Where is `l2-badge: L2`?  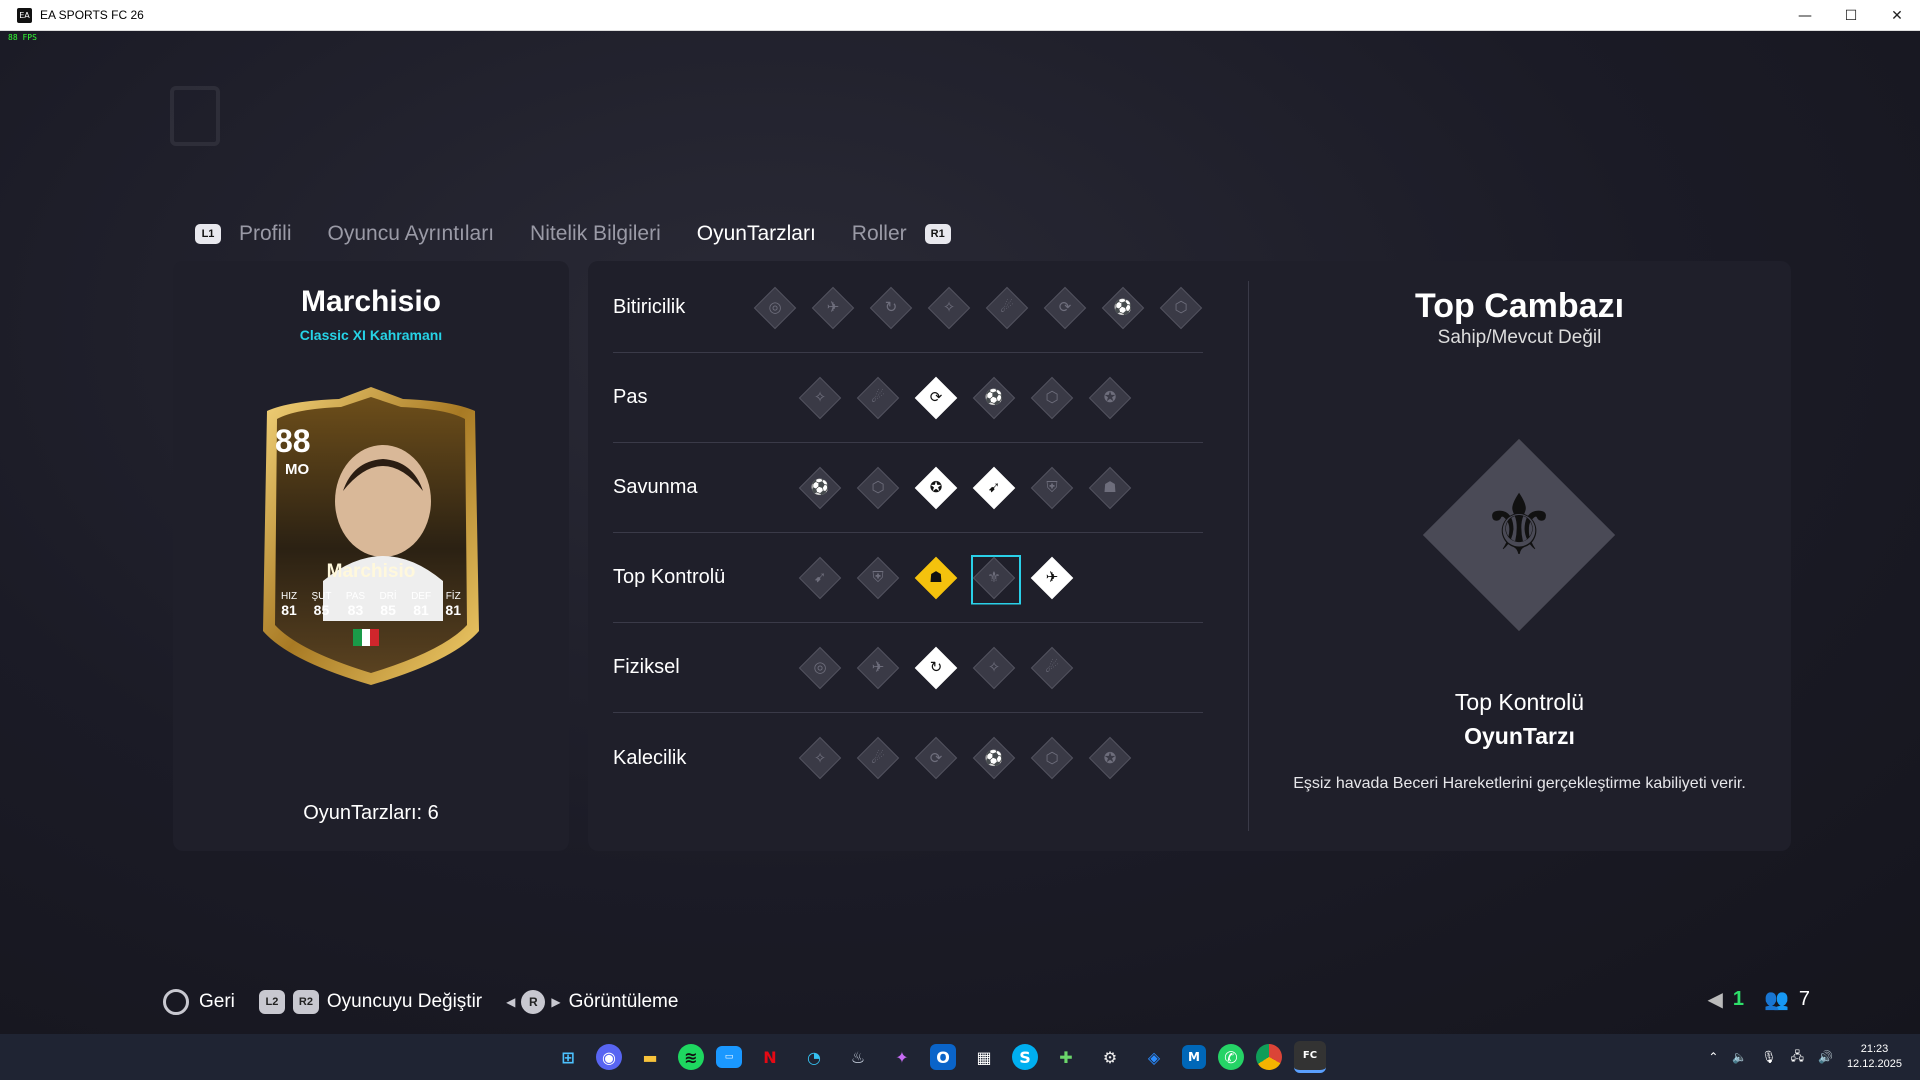
l2-badge: L2 is located at coordinates (271, 1002).